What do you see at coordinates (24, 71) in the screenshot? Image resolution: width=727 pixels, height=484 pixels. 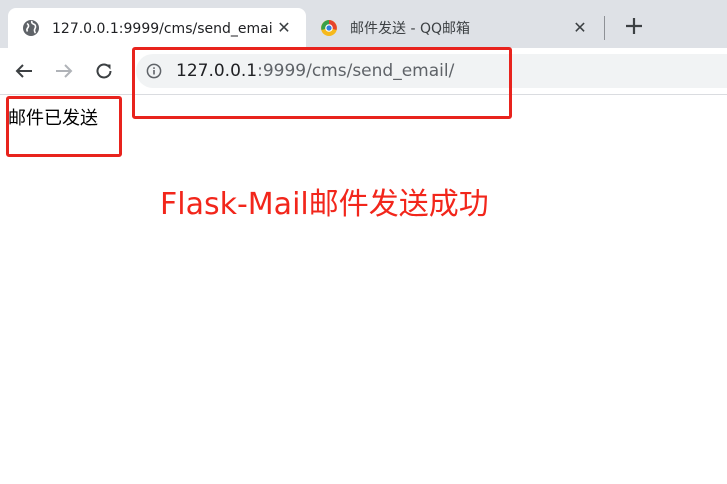 I see `back-arrow-icon` at bounding box center [24, 71].